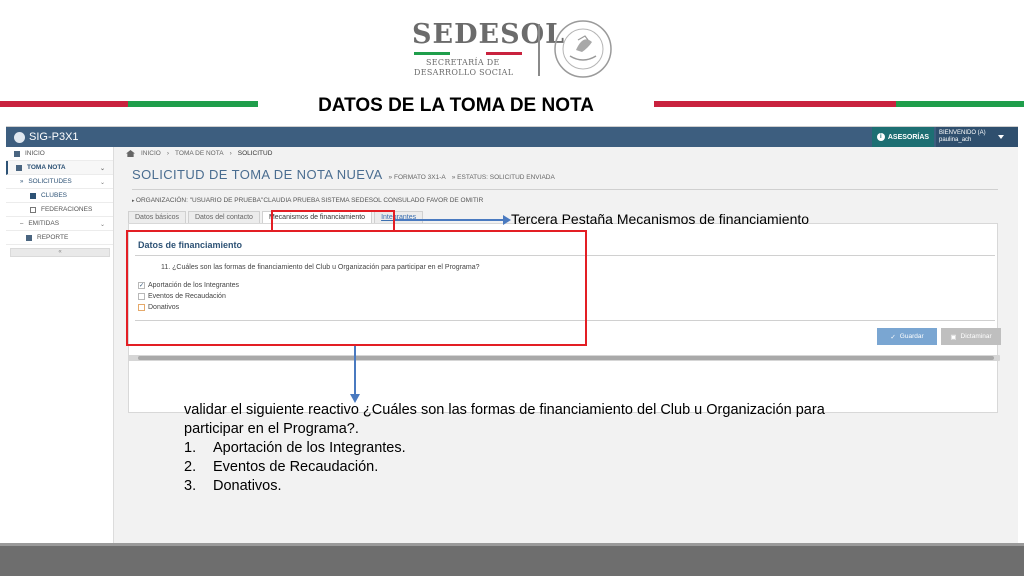  Describe the element at coordinates (59, 154) in the screenshot. I see `sidebar-item-inicio: INICIO` at that location.